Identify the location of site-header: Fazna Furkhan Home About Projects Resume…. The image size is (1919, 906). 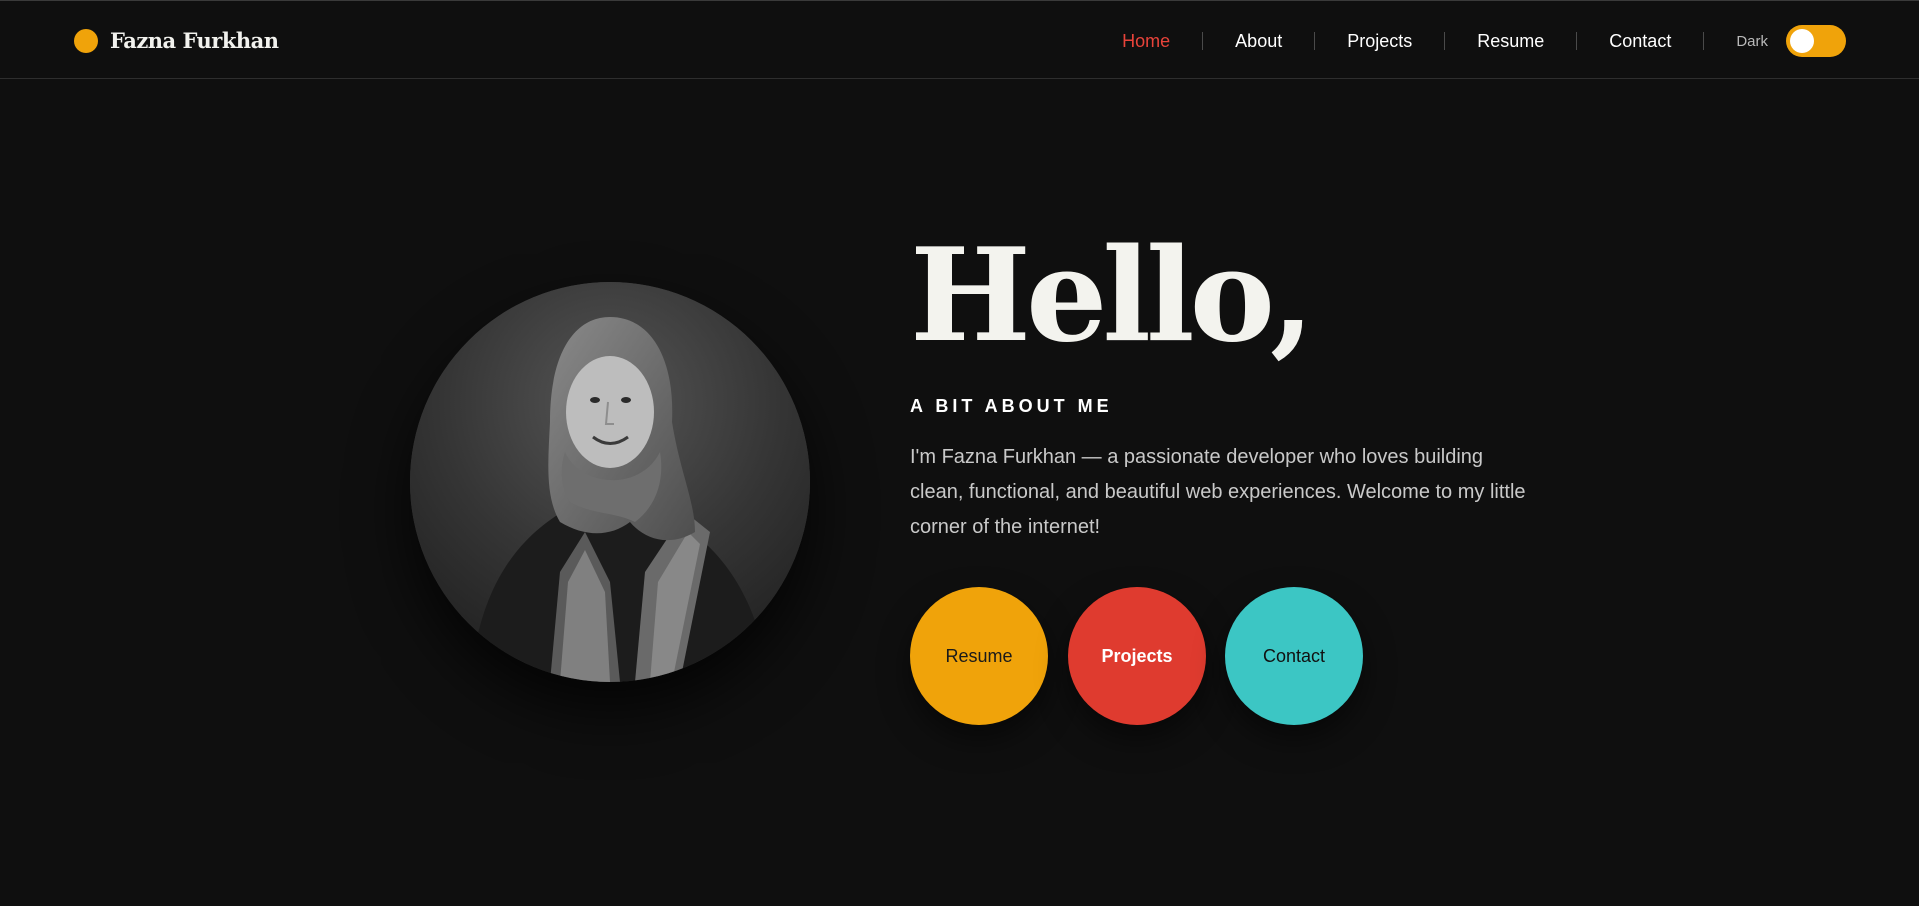
(959, 40).